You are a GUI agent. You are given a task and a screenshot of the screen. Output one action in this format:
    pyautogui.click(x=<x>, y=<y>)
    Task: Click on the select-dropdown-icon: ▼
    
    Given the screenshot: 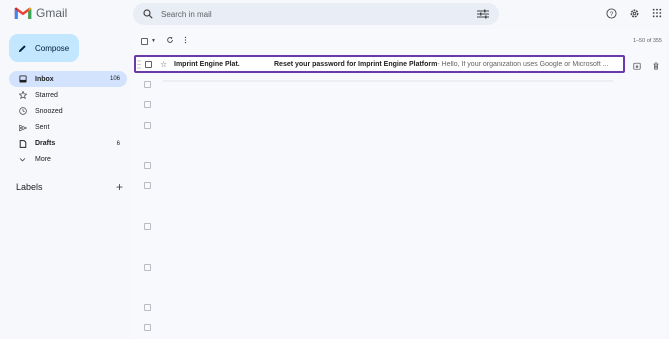 What is the action you would take?
    pyautogui.click(x=153, y=41)
    